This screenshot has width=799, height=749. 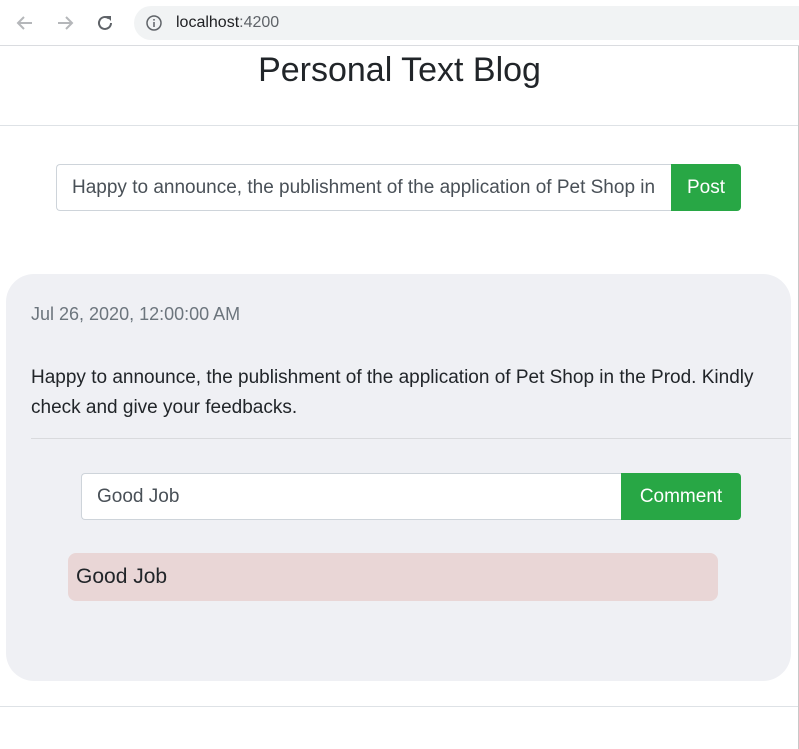 I want to click on url-text: localhost:4200, so click(x=227, y=23).